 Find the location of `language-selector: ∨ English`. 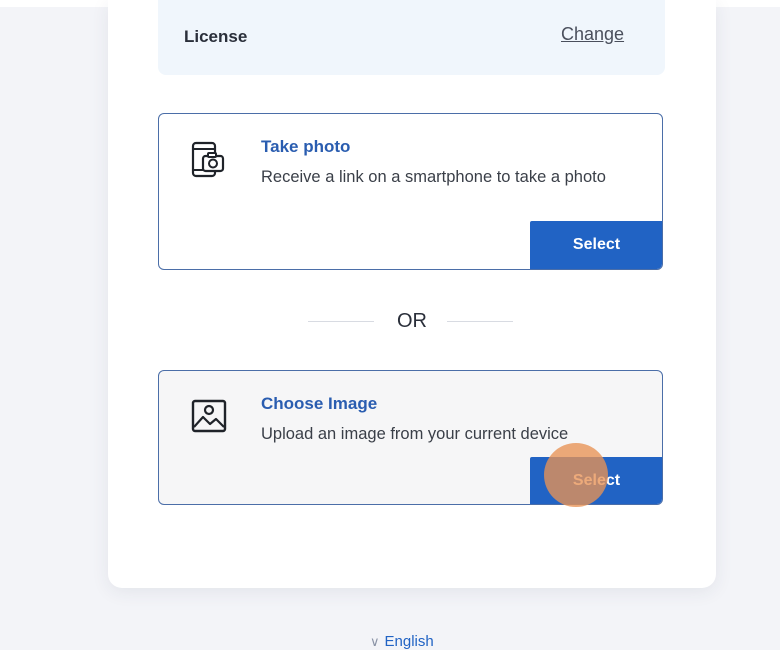

language-selector: ∨ English is located at coordinates (402, 641).